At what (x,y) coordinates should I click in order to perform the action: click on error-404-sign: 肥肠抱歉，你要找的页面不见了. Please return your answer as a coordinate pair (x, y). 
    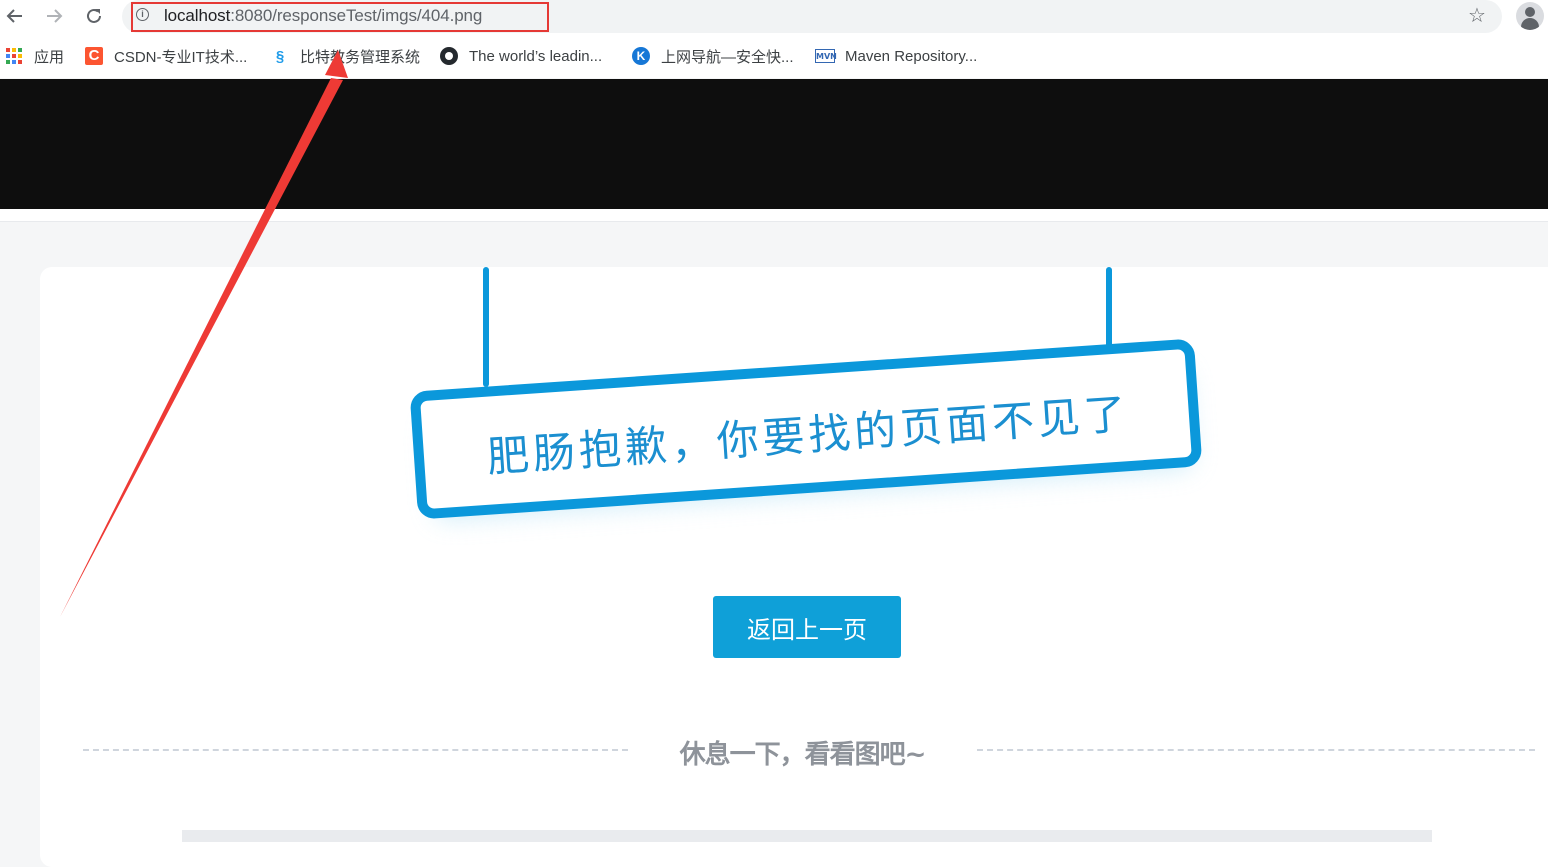
    Looking at the image, I should click on (806, 393).